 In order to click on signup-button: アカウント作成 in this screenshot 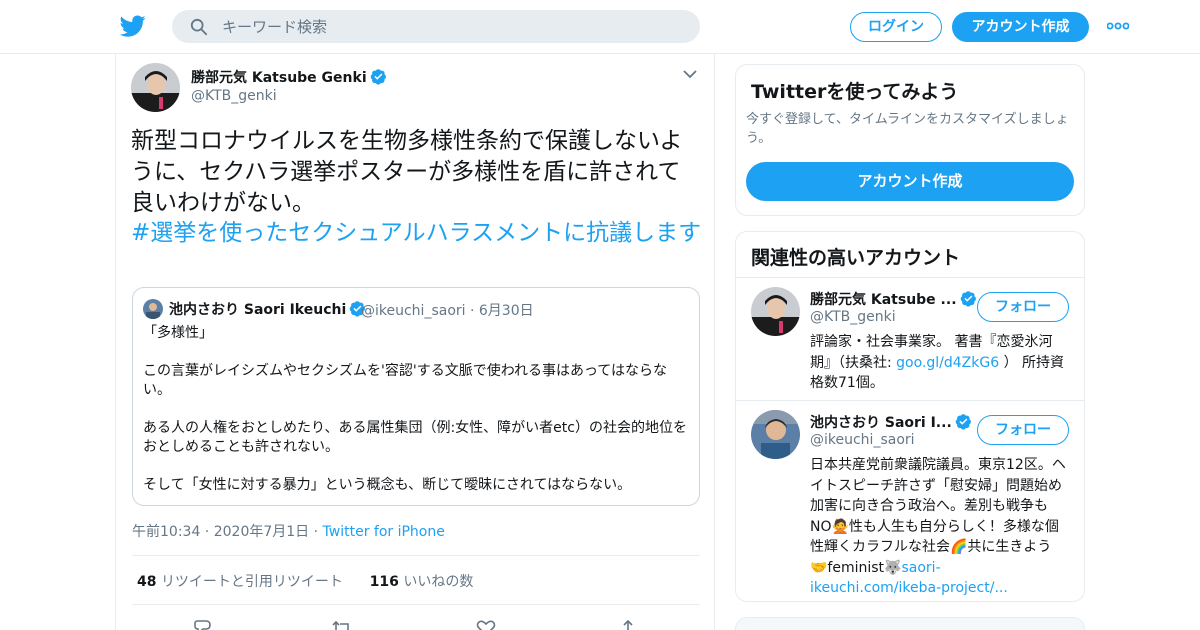, I will do `click(1020, 27)`.